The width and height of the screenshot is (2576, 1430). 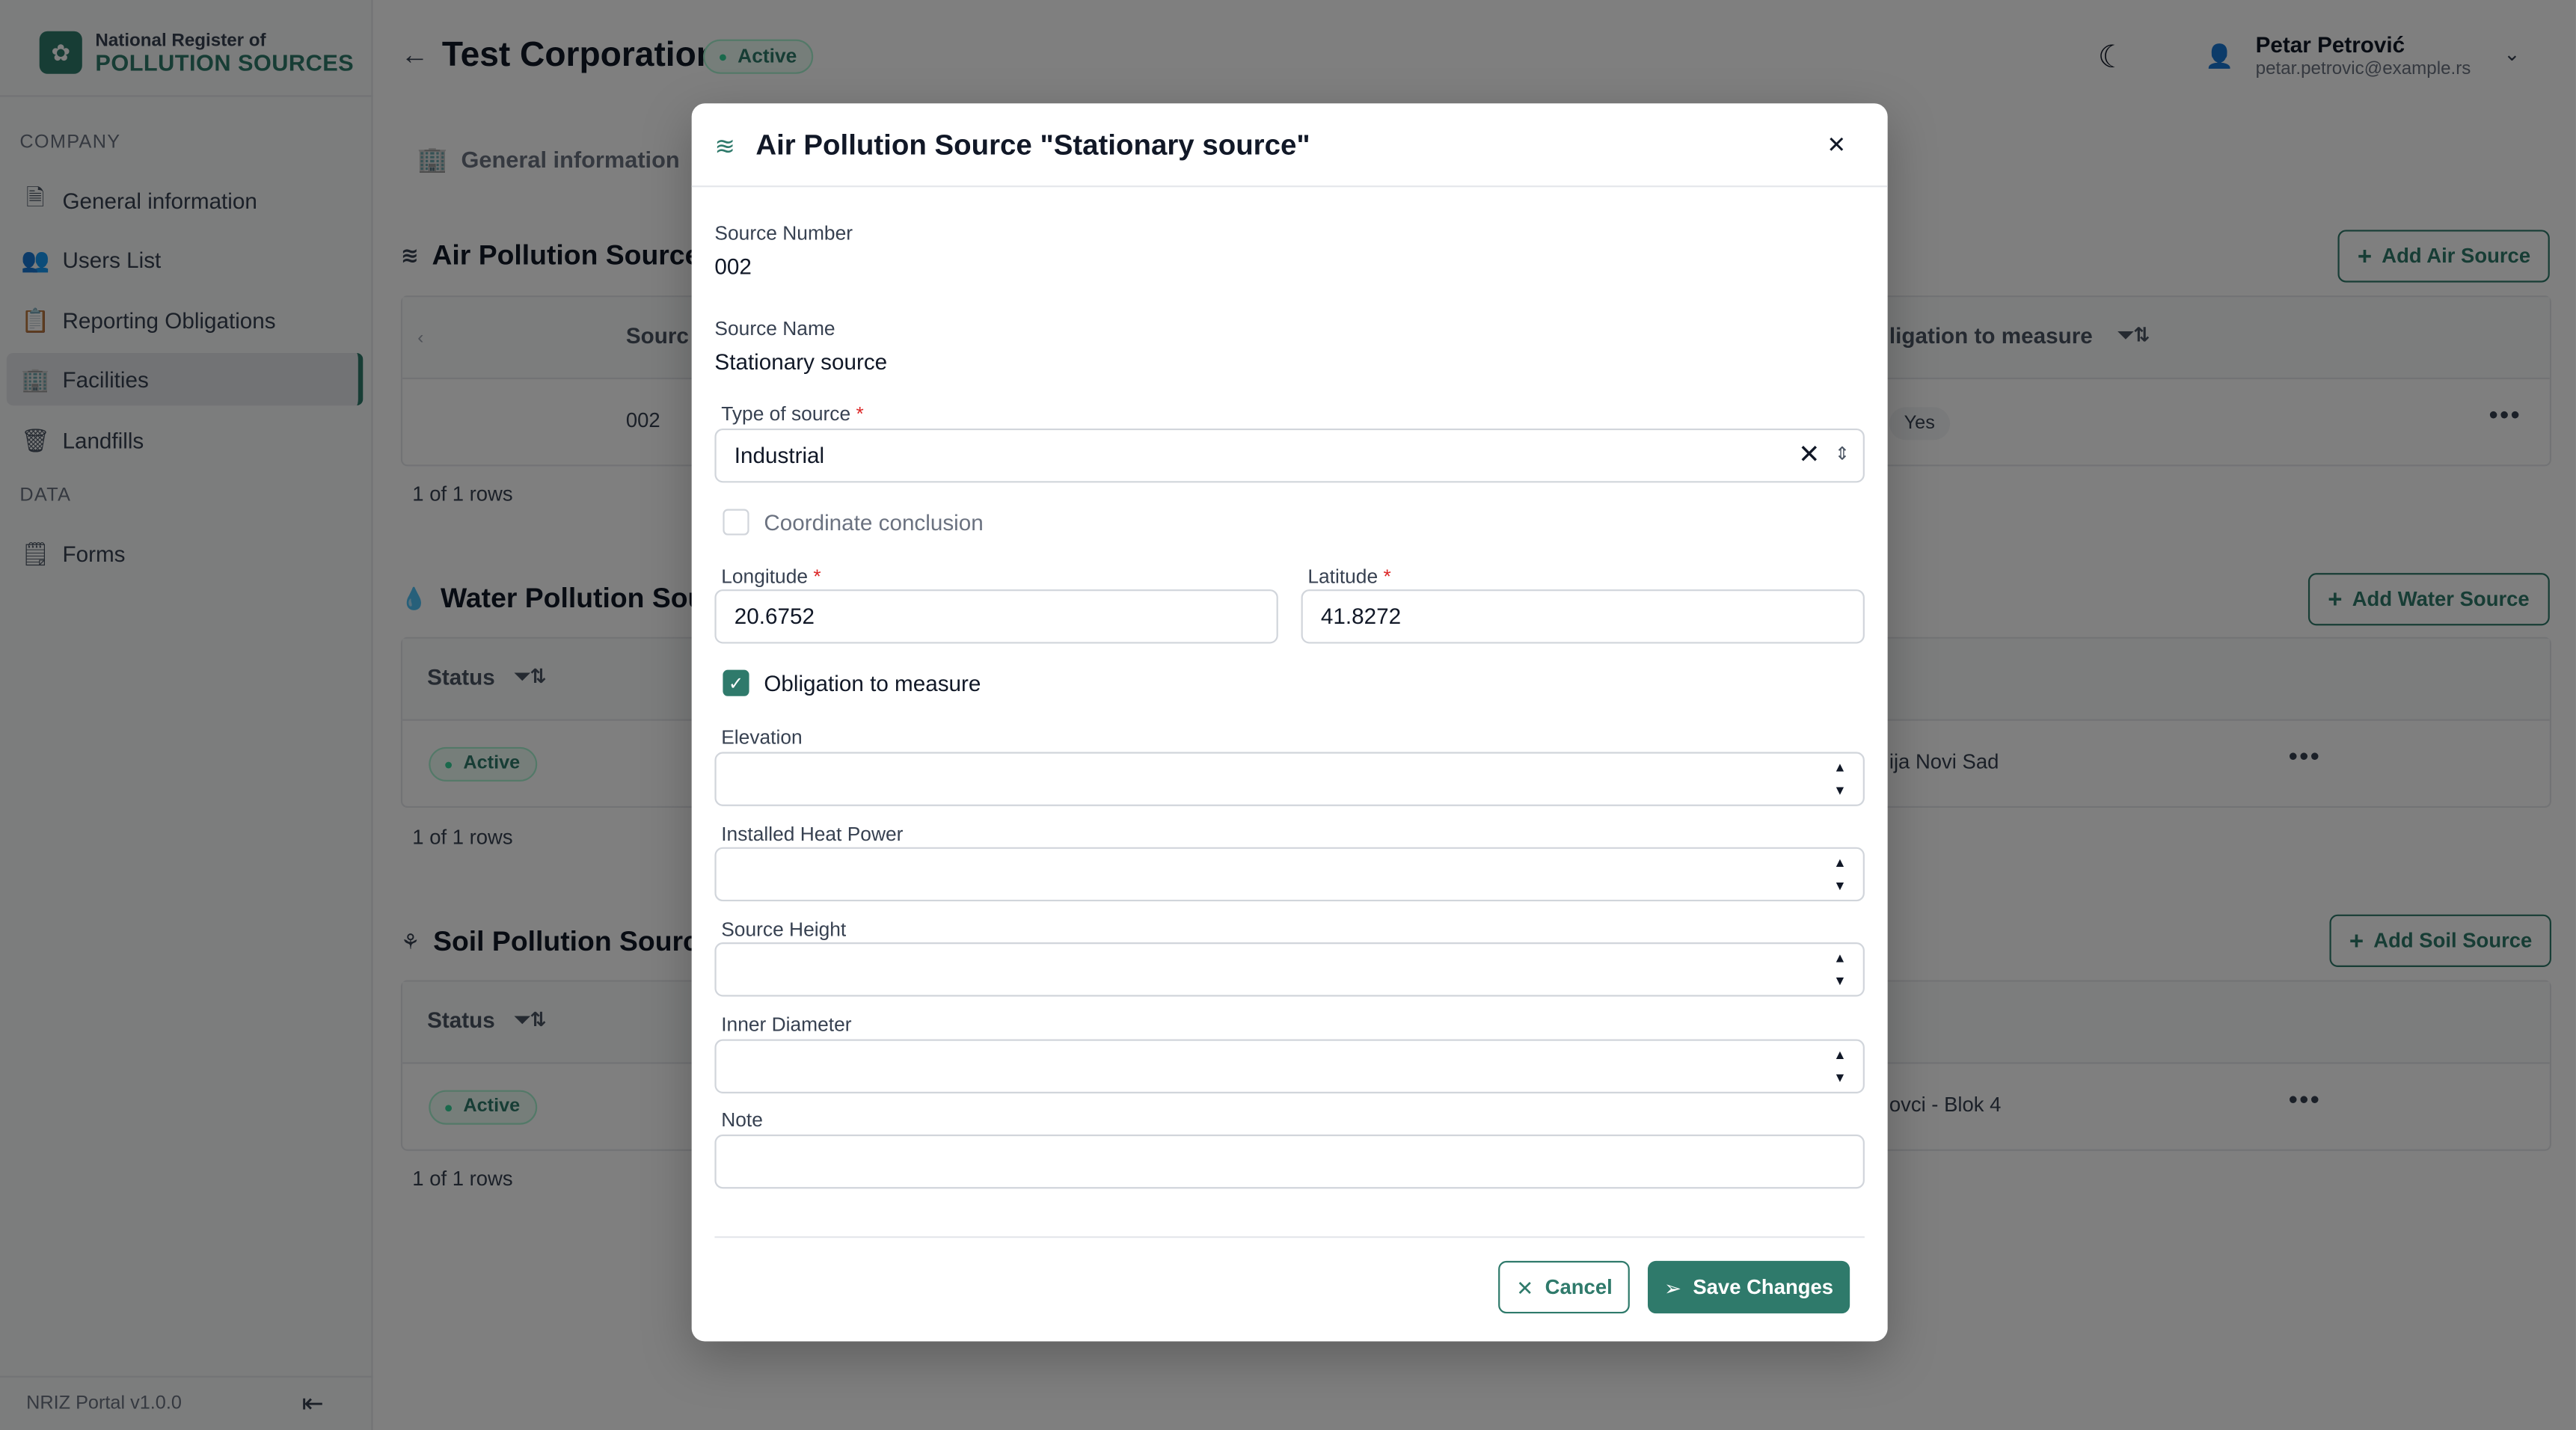 I want to click on obligation-to-measure-row: ✓ Obligation to measure, so click(x=852, y=682).